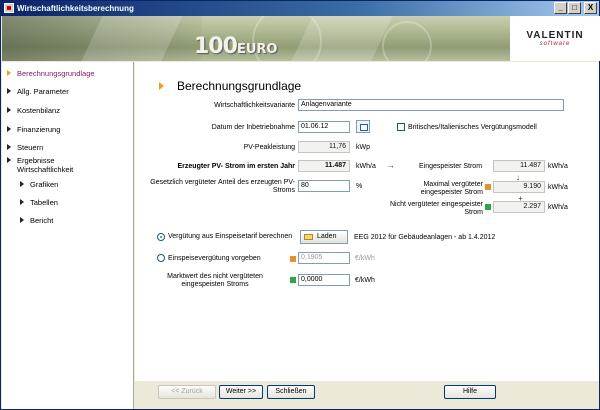 The width and height of the screenshot is (600, 410). Describe the element at coordinates (75, 8) in the screenshot. I see `window-title: Wirtschaftlichkeitsberechnung` at that location.